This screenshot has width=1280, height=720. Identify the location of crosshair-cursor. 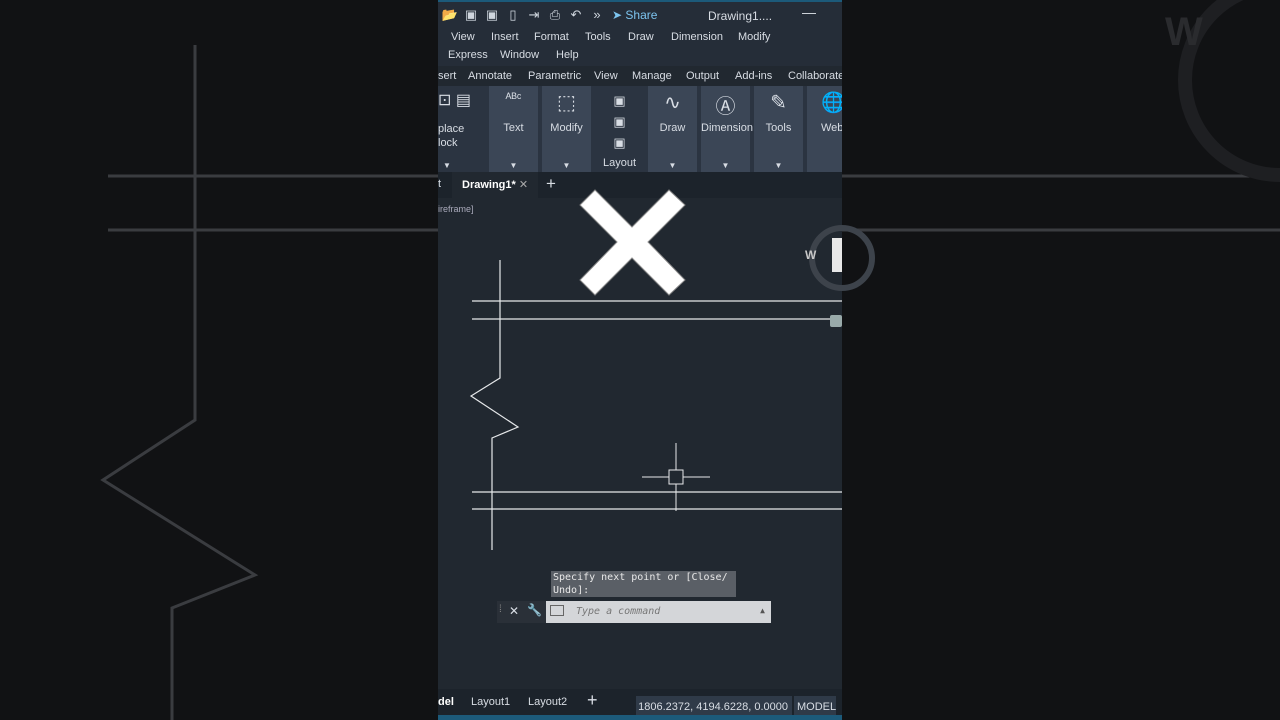
(676, 477).